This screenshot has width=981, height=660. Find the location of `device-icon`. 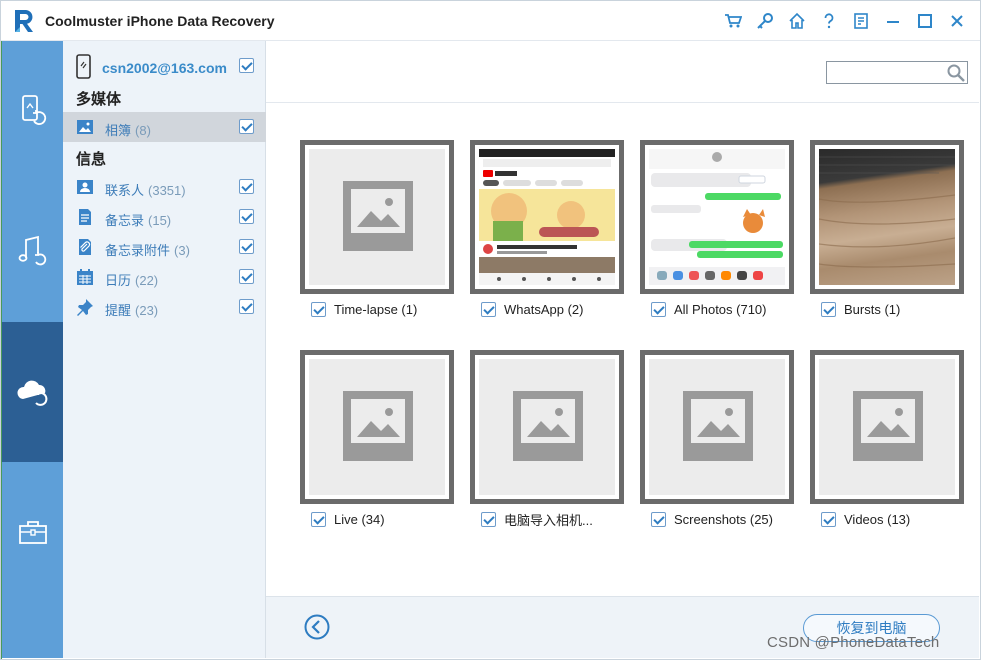

device-icon is located at coordinates (83, 66).